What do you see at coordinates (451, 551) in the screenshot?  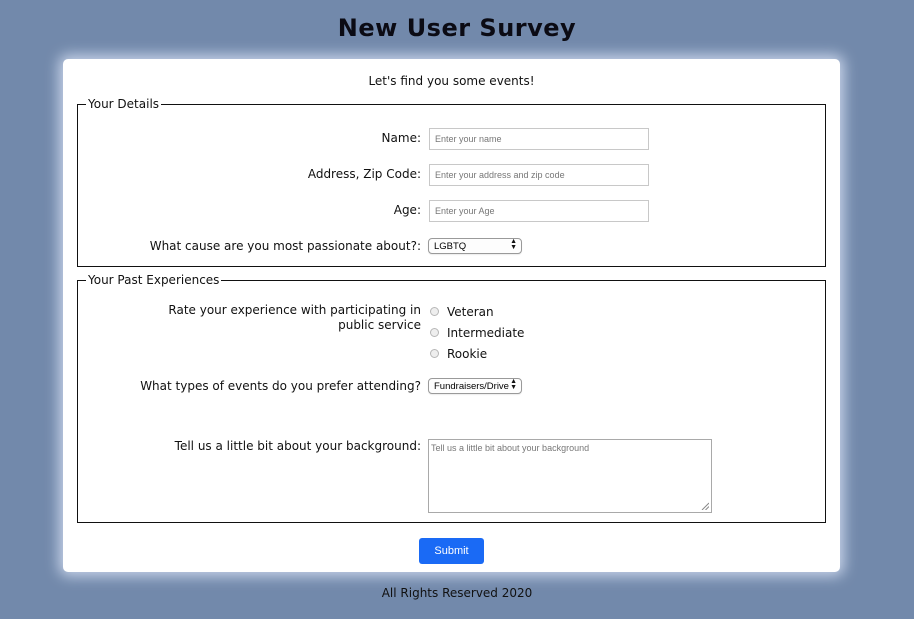 I see `submit-button: Submit` at bounding box center [451, 551].